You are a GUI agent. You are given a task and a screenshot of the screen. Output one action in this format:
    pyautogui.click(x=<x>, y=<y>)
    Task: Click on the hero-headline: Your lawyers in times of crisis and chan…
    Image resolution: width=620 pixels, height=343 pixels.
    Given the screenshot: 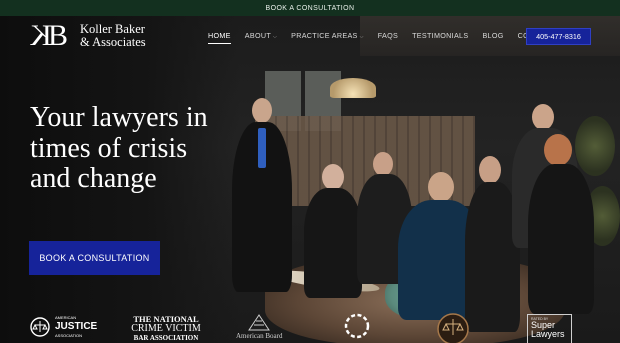 What is the action you would take?
    pyautogui.click(x=119, y=148)
    